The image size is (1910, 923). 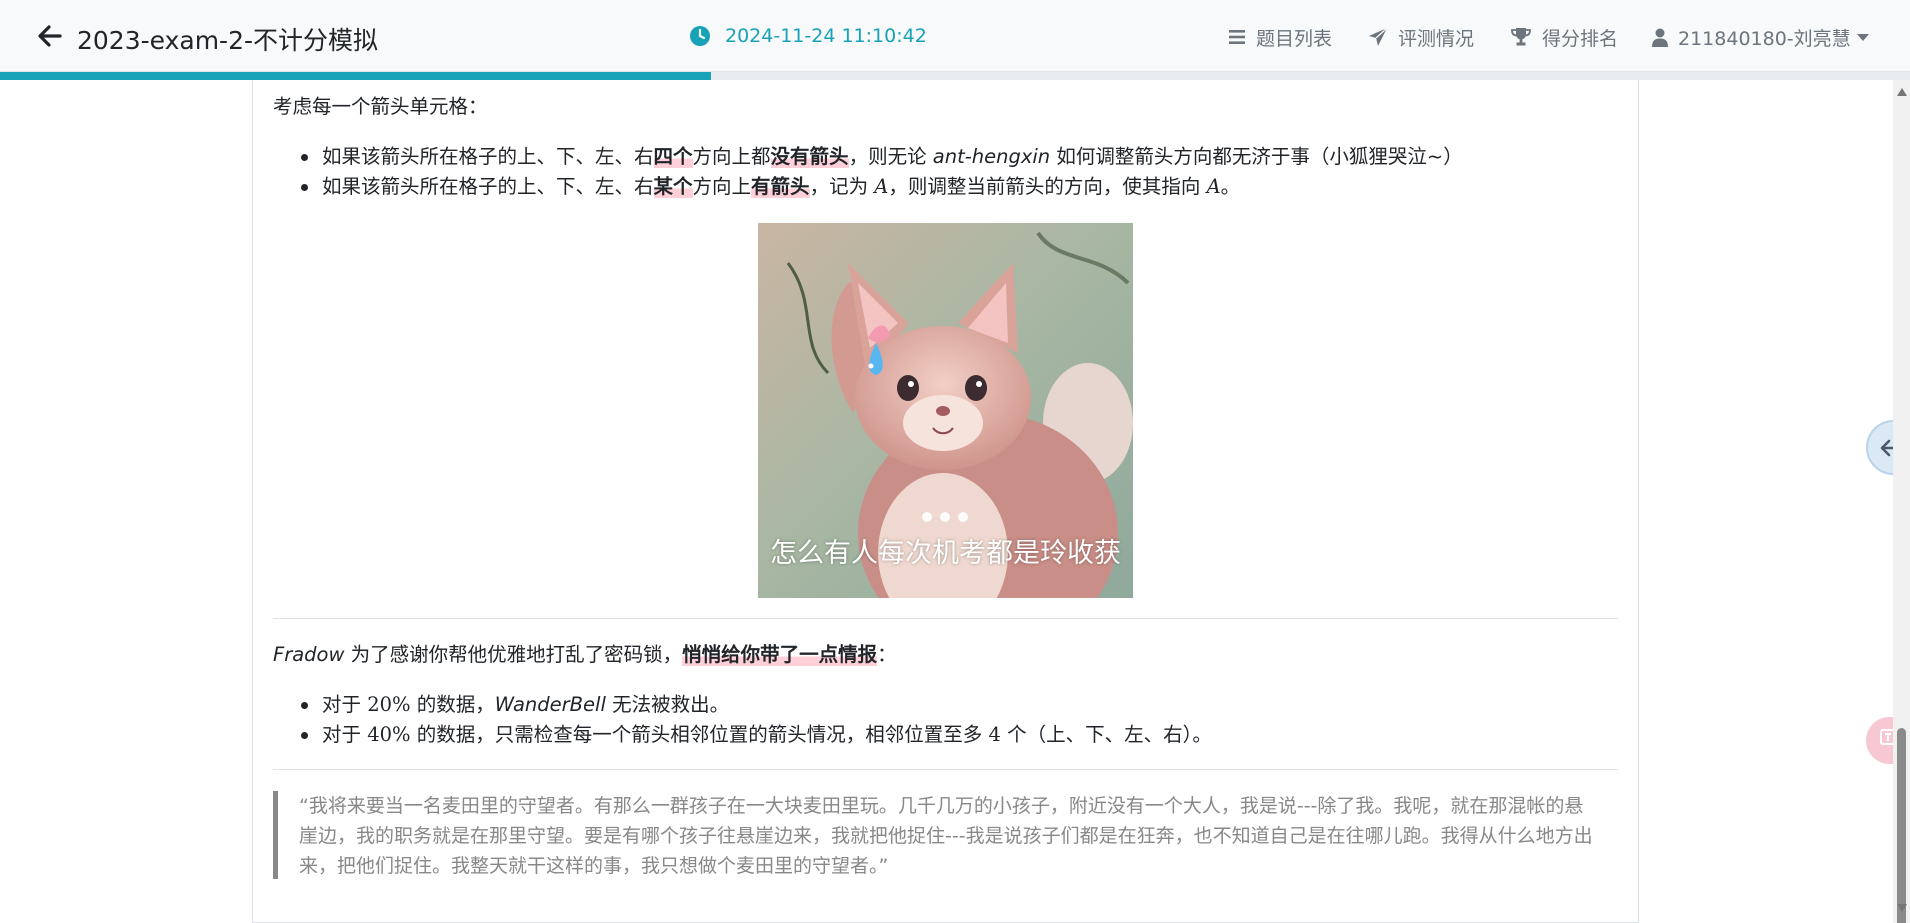 I want to click on highlight-text: 有箭头, so click(x=780, y=186).